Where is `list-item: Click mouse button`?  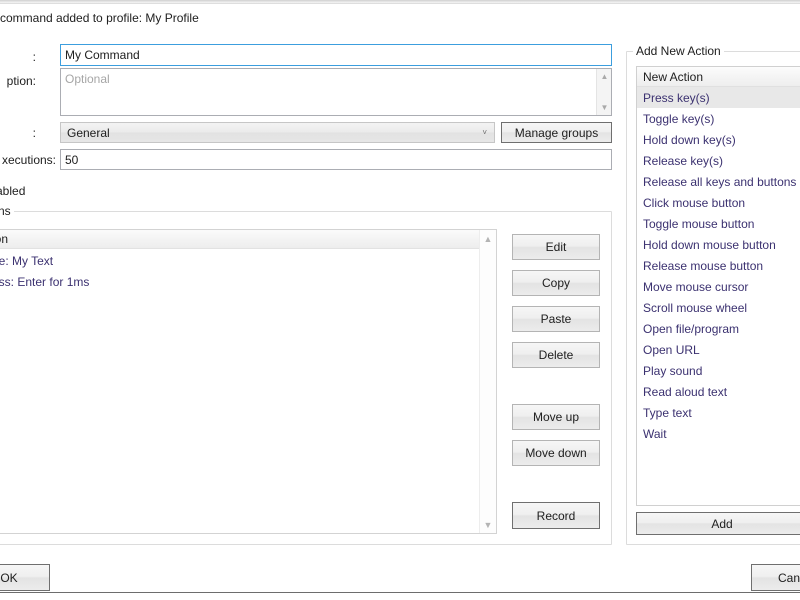
list-item: Click mouse button is located at coordinates (718, 202).